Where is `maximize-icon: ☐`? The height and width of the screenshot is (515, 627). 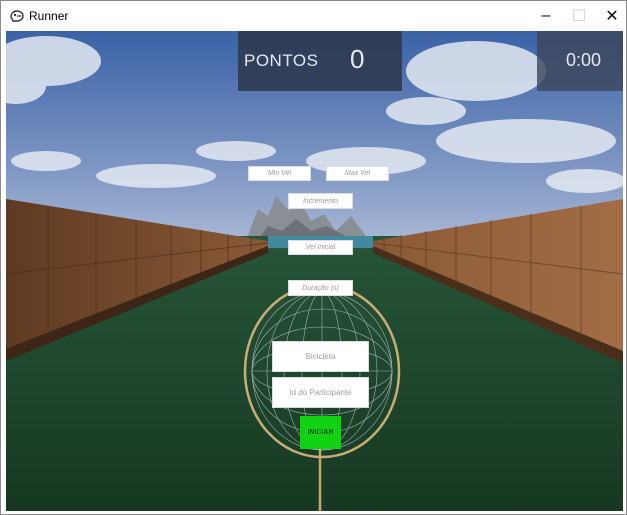
maximize-icon: ☐ is located at coordinates (579, 16).